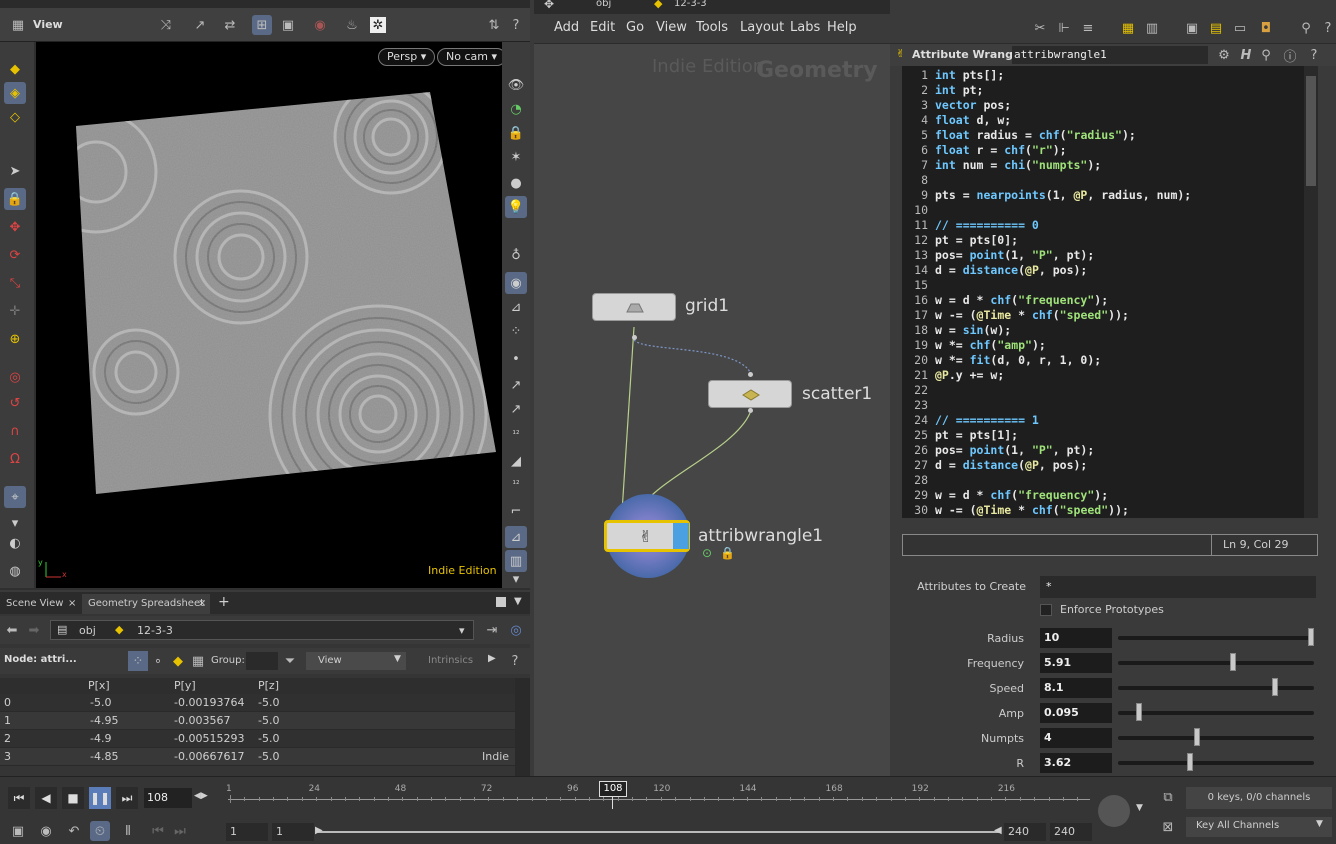  What do you see at coordinates (659, 799) in the screenshot?
I see `timeline-track` at bounding box center [659, 799].